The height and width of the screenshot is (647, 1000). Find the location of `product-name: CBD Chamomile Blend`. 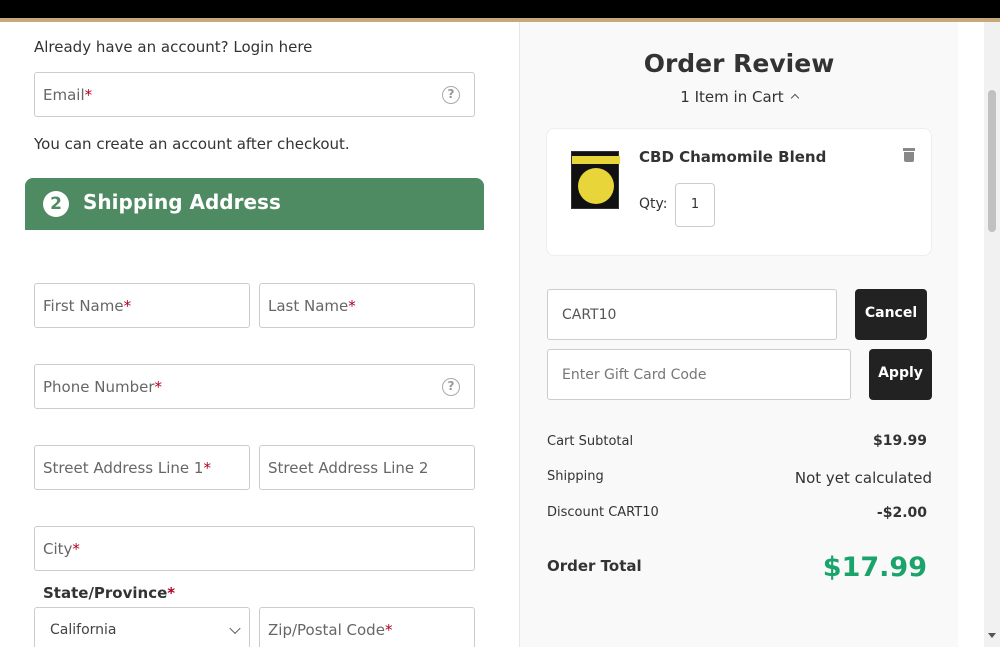

product-name: CBD Chamomile Blend is located at coordinates (732, 157).